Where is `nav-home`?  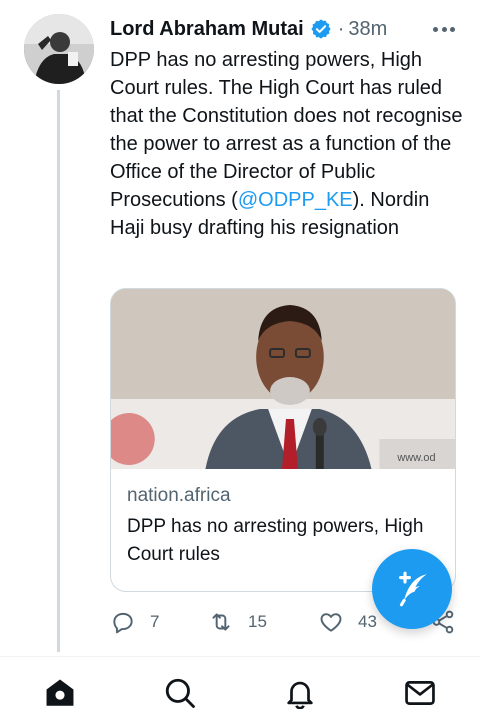
nav-home is located at coordinates (60, 692).